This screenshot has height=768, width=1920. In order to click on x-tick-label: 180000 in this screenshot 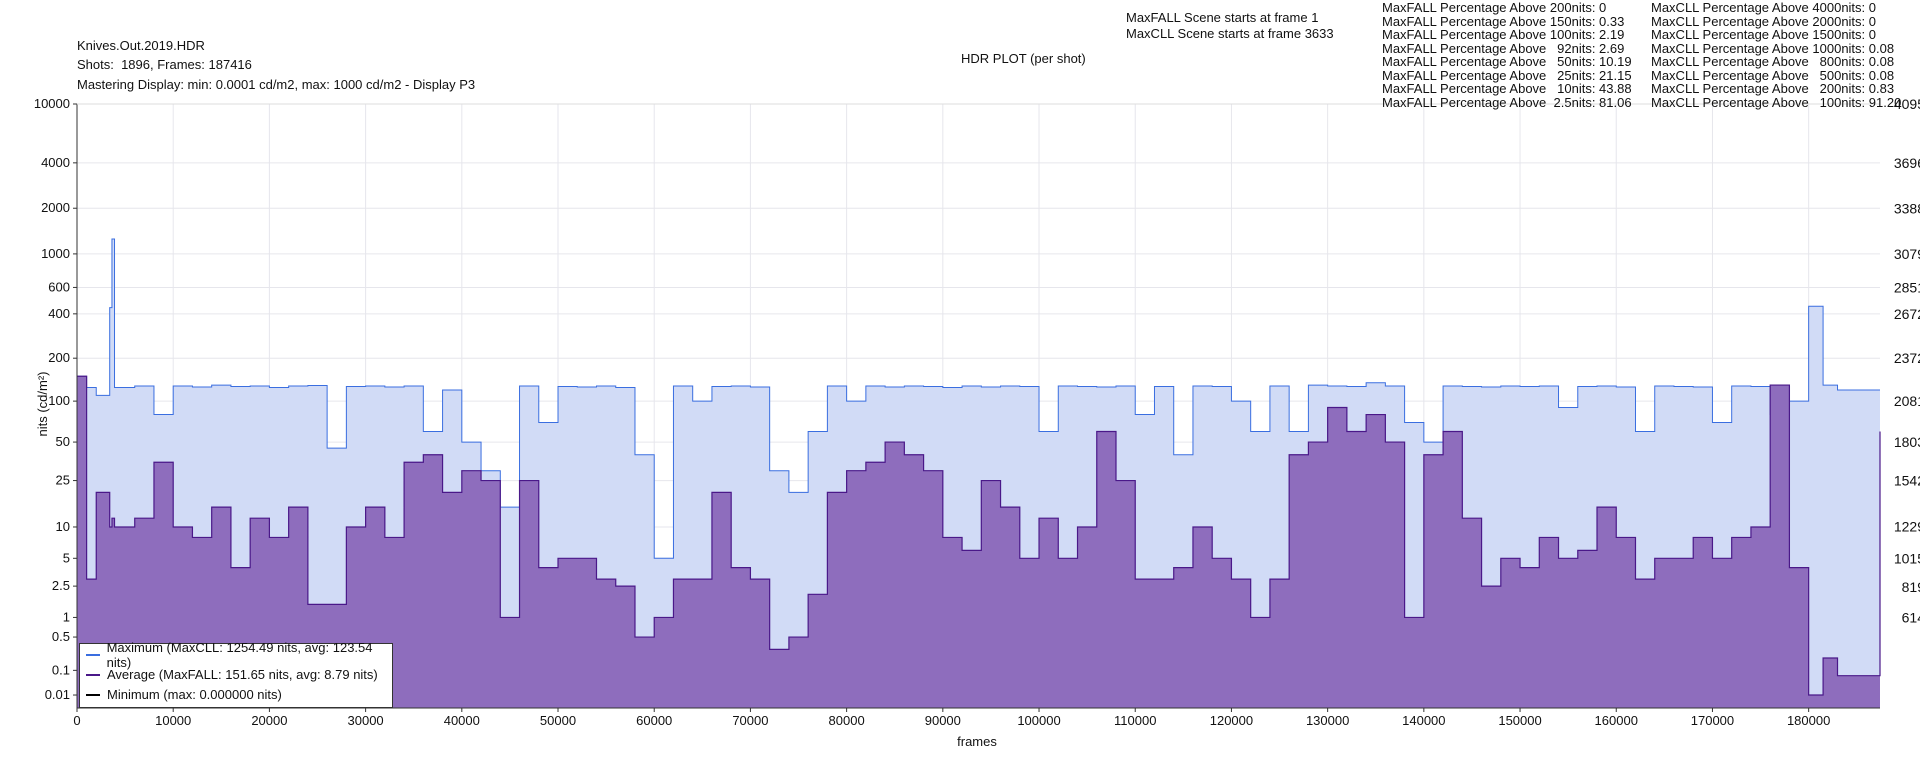, I will do `click(1808, 720)`.